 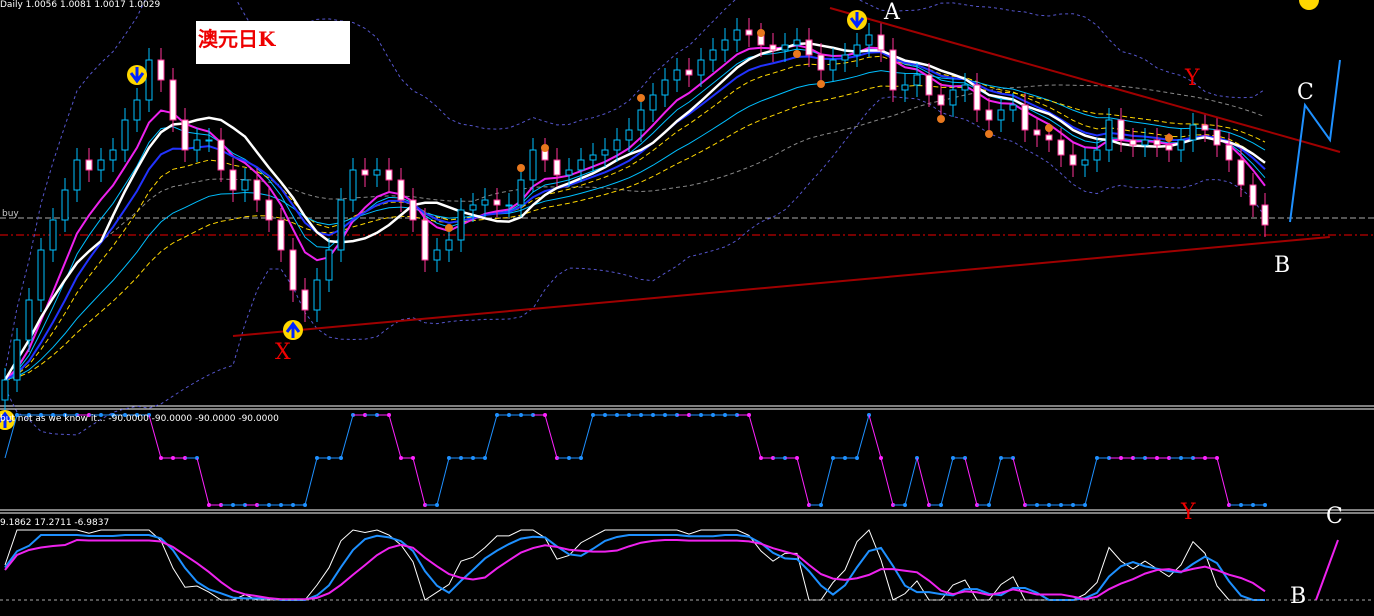 What do you see at coordinates (55, 523) in the screenshot?
I see `indicator2-label: 9.1862 17.2711 -6.9837` at bounding box center [55, 523].